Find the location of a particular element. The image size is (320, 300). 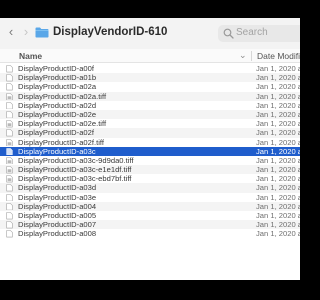

folder-icon is located at coordinates (42, 32).